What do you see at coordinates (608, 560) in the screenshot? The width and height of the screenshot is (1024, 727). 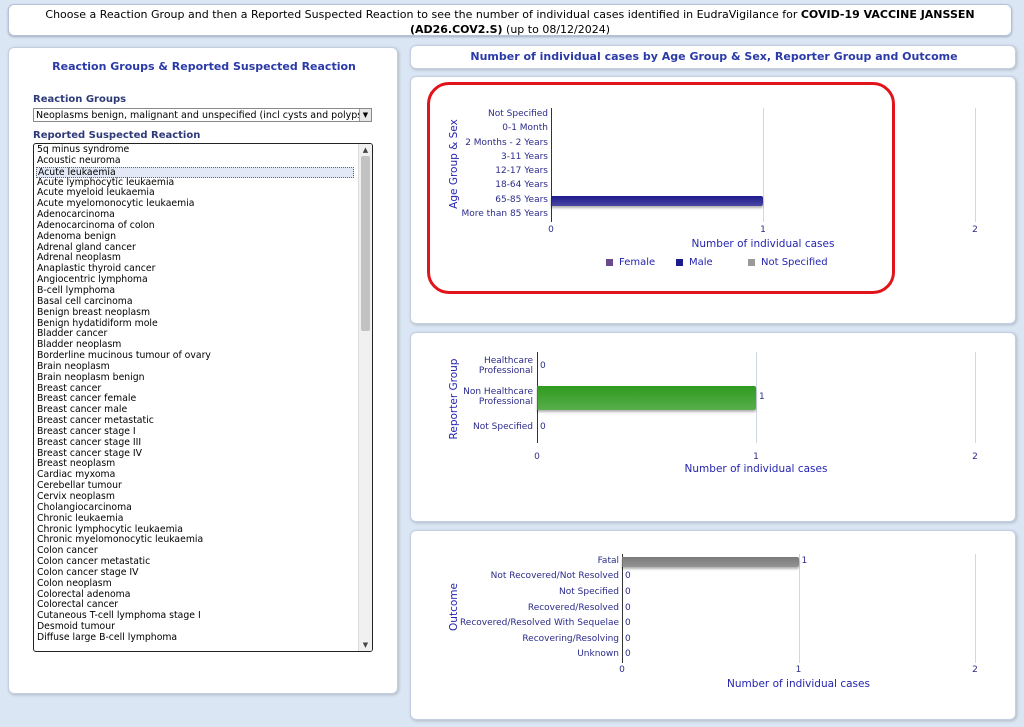 I see `y-tick-label: Fatal` at bounding box center [608, 560].